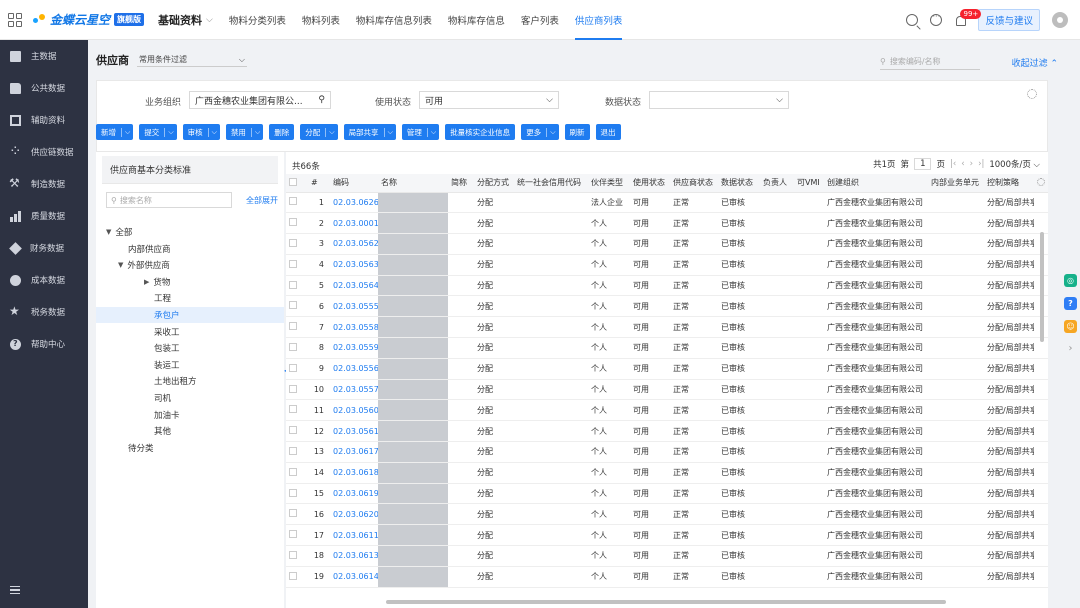  What do you see at coordinates (1035, 62) in the screenshot?
I see `collapse-filter-link: 收起过滤 ⌃` at bounding box center [1035, 62].